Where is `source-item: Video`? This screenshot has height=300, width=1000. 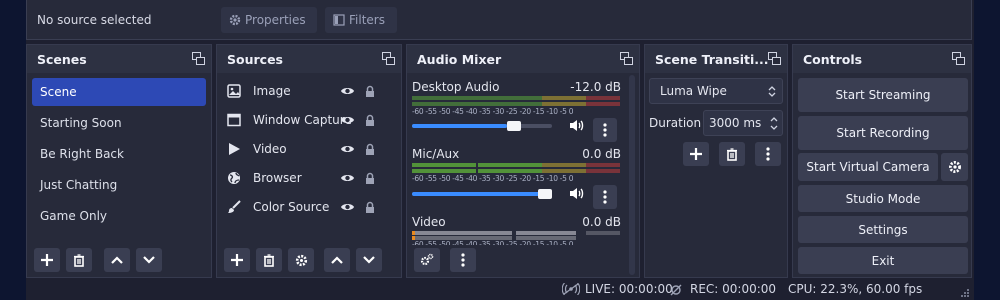 source-item: Video is located at coordinates (309, 149).